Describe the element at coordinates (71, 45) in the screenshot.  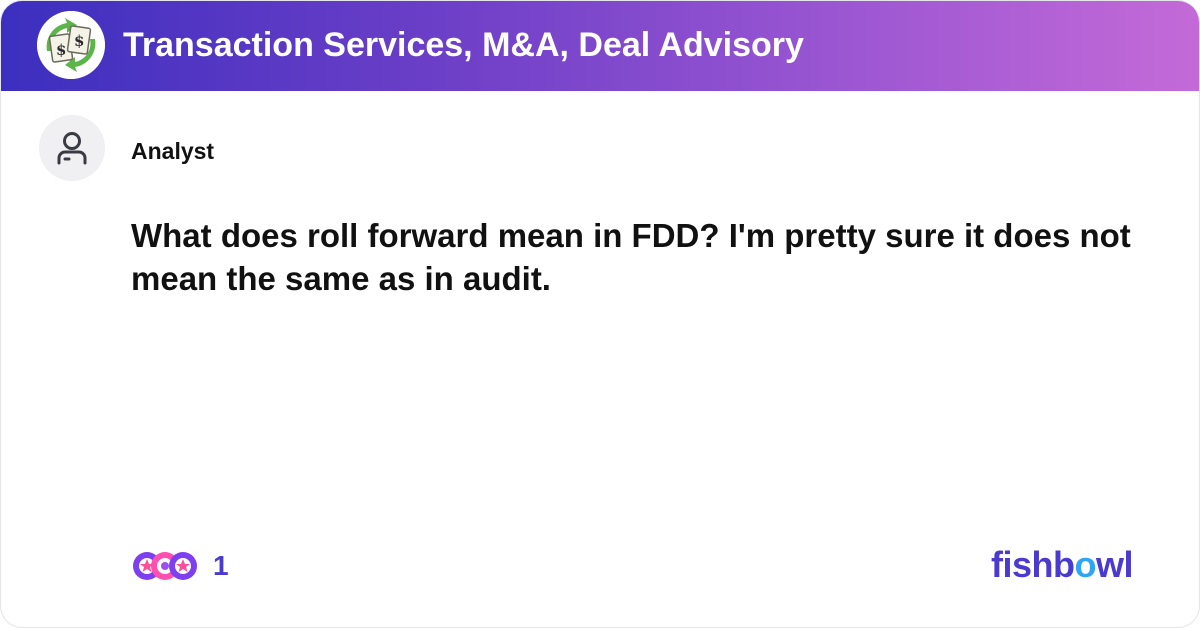
I see `money-recycle-icon: $ $` at that location.